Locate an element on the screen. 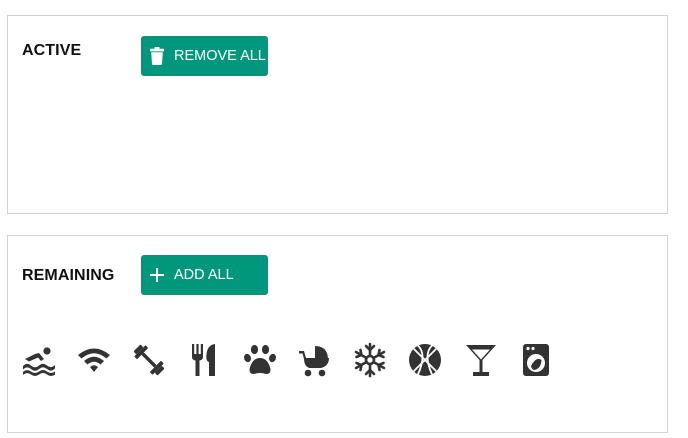 This screenshot has width=688, height=438. wifi-icon is located at coordinates (94, 360).